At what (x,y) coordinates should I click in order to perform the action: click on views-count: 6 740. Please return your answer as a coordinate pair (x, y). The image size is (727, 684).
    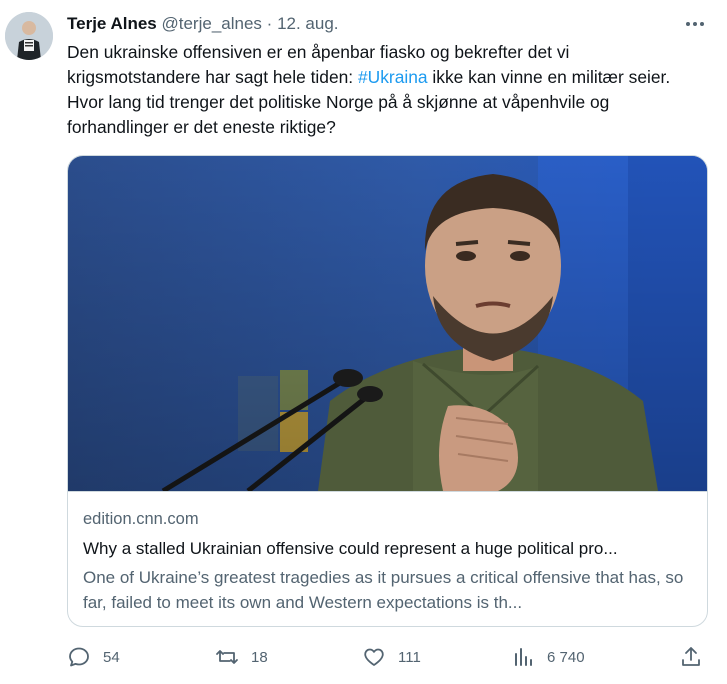
    Looking at the image, I should click on (566, 657).